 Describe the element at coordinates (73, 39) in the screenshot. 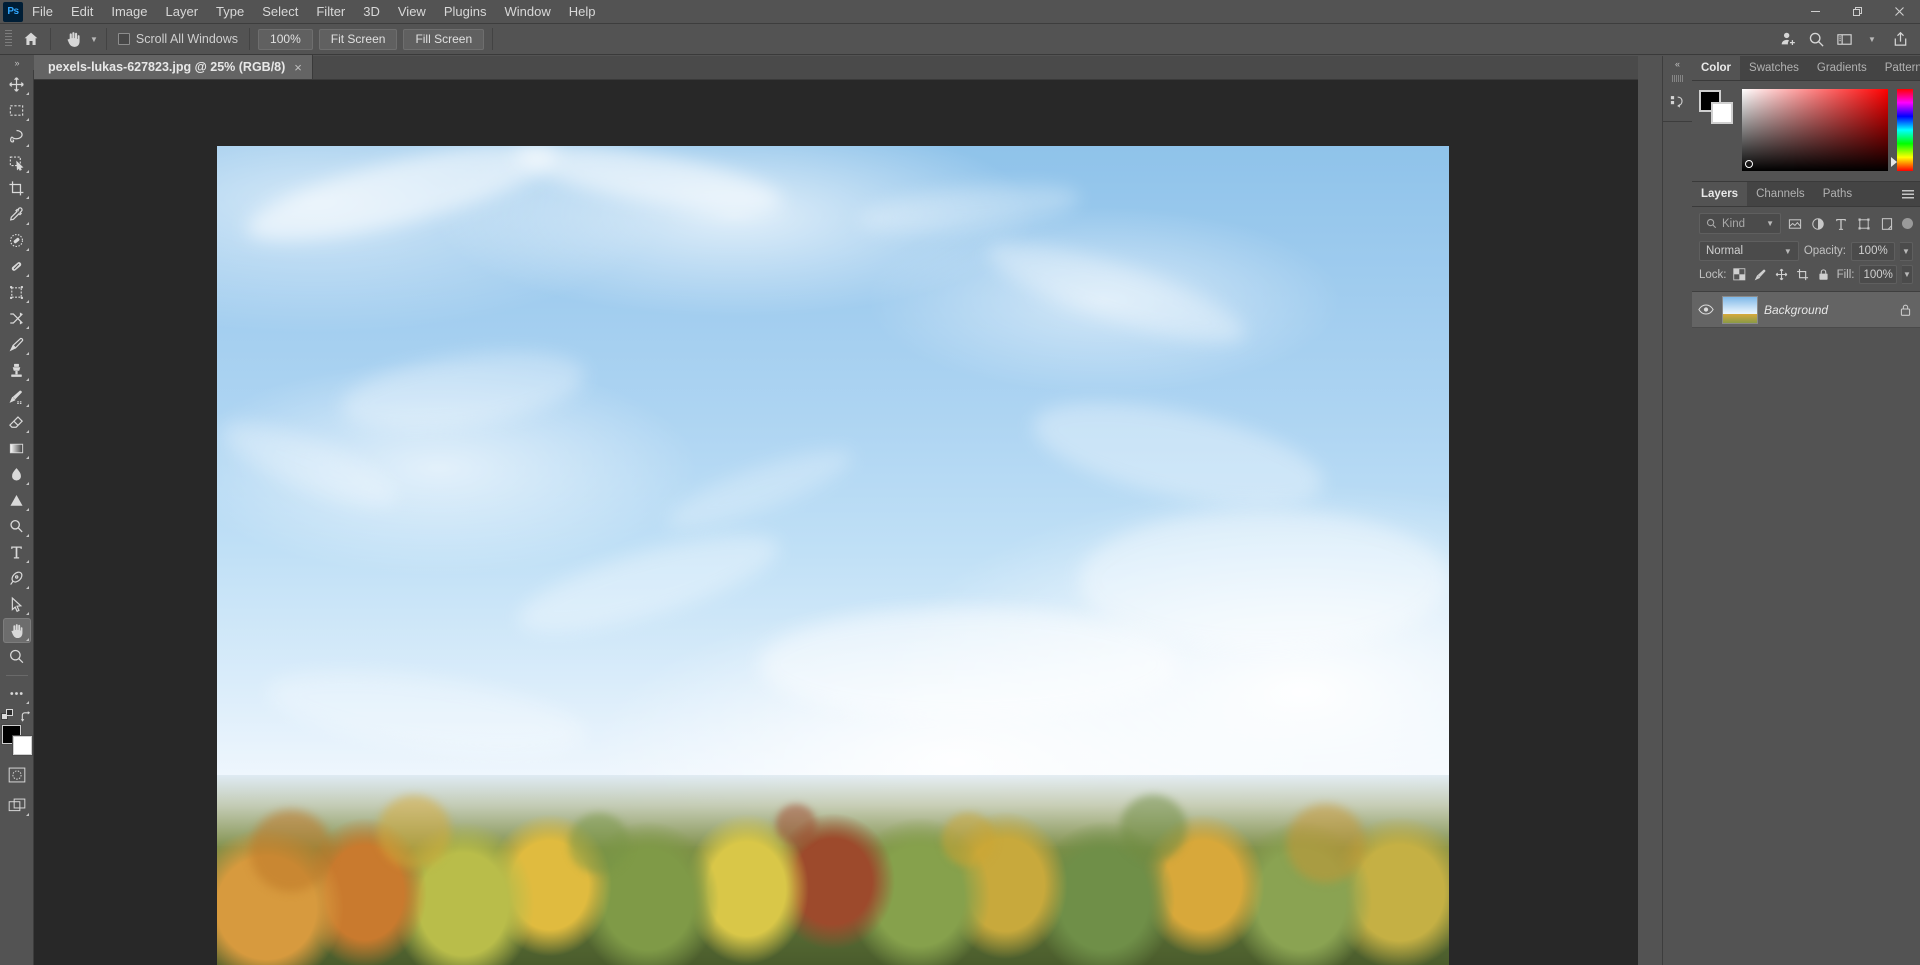

I see `hand-tool-icon` at that location.